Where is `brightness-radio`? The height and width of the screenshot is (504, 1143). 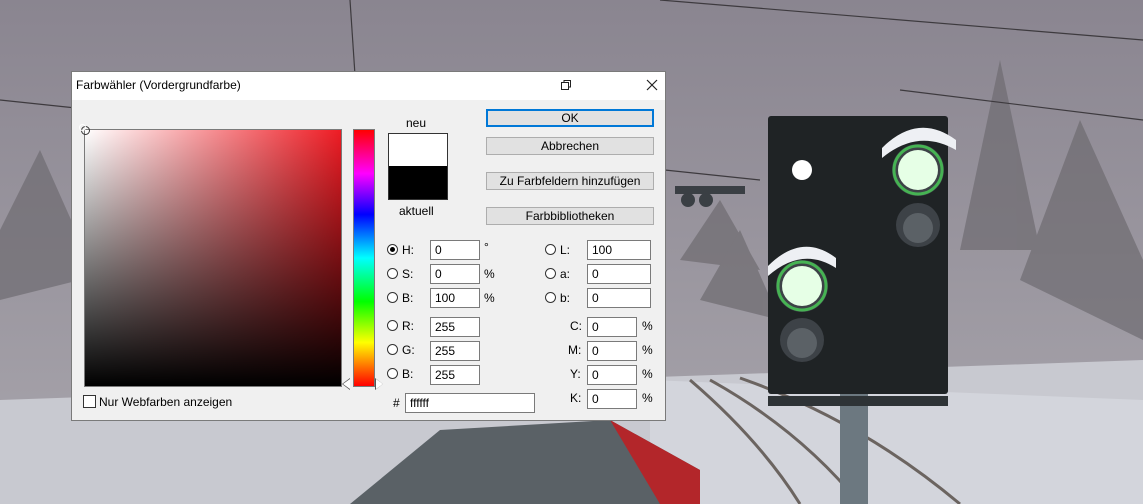
brightness-radio is located at coordinates (392, 297).